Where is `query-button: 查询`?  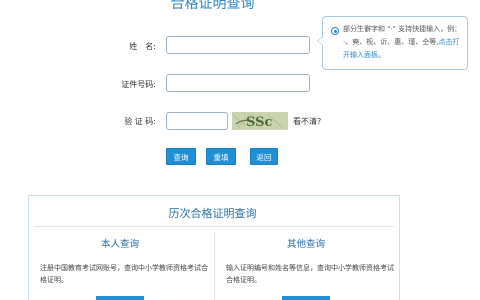 query-button: 查询 is located at coordinates (181, 156).